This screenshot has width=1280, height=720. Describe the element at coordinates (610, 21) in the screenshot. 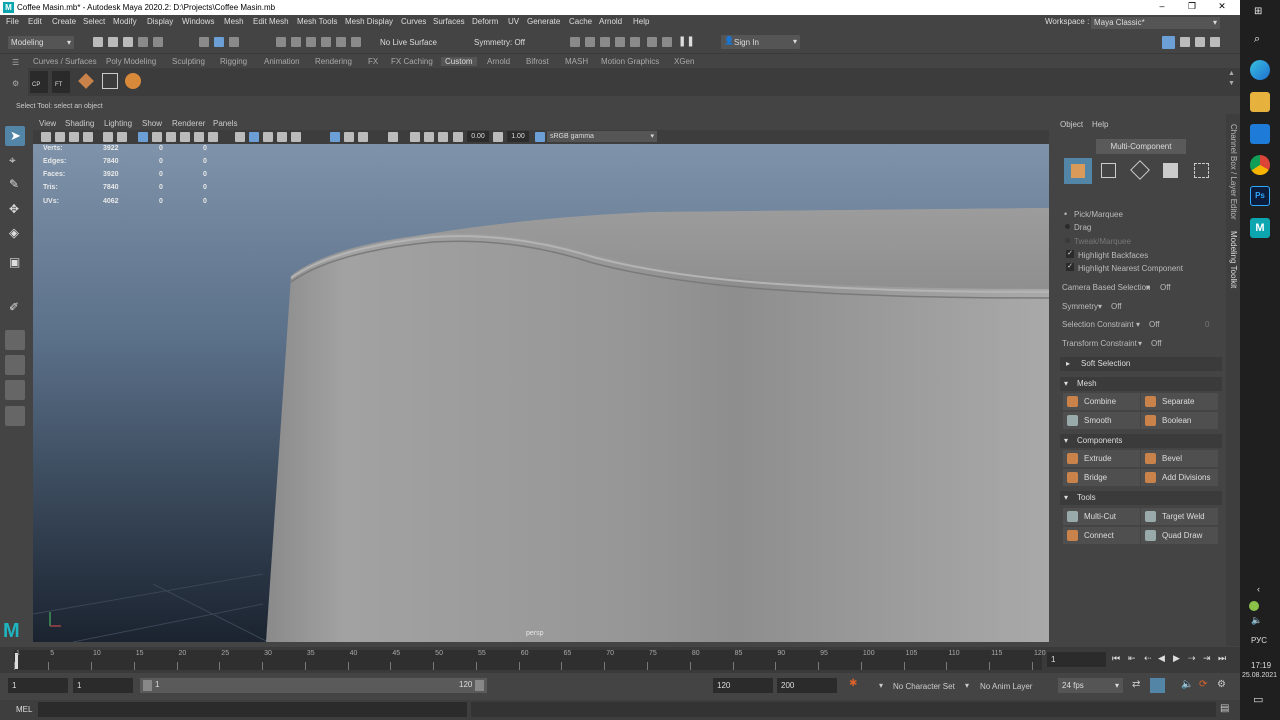

I see `menu-arnold: Arnold` at that location.